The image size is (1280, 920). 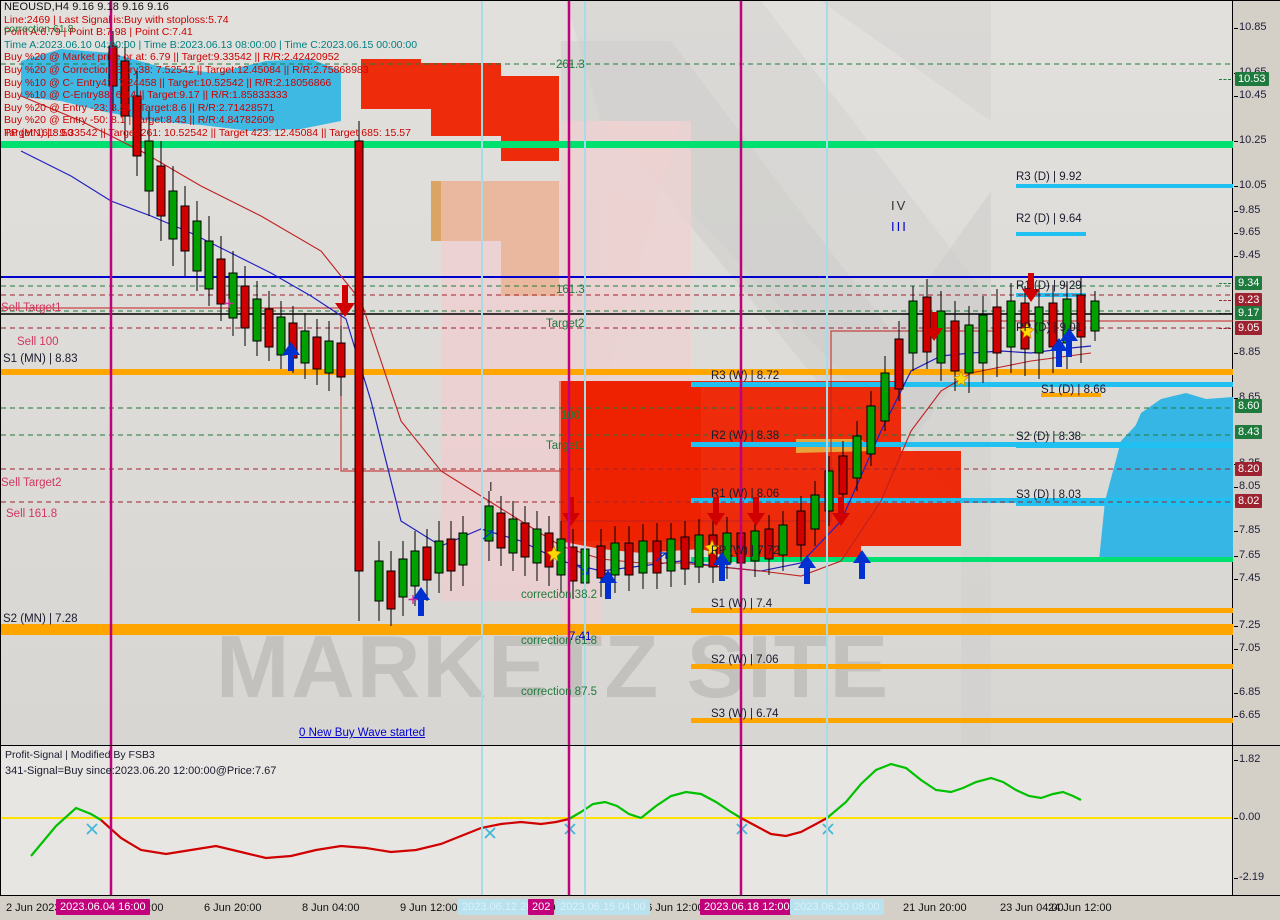 What do you see at coordinates (32, 514) in the screenshot?
I see `fib-label-3: Sell 161.8` at bounding box center [32, 514].